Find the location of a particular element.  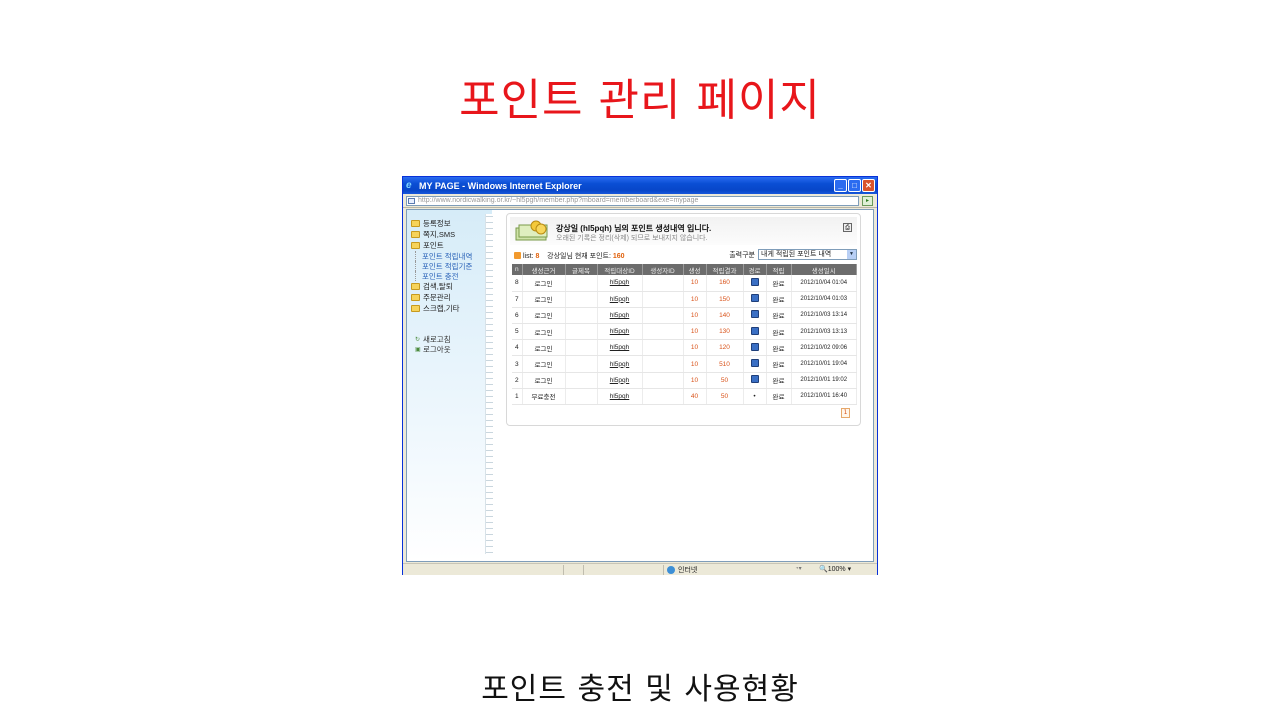

sidebar-item-search-withdraw: 검색,탈퇴 is located at coordinates (441, 286).